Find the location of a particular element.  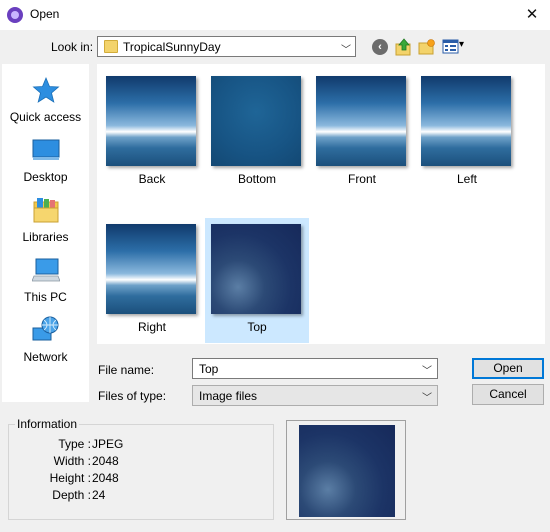

info-row: Depth : 24 is located at coordinates (139, 496).